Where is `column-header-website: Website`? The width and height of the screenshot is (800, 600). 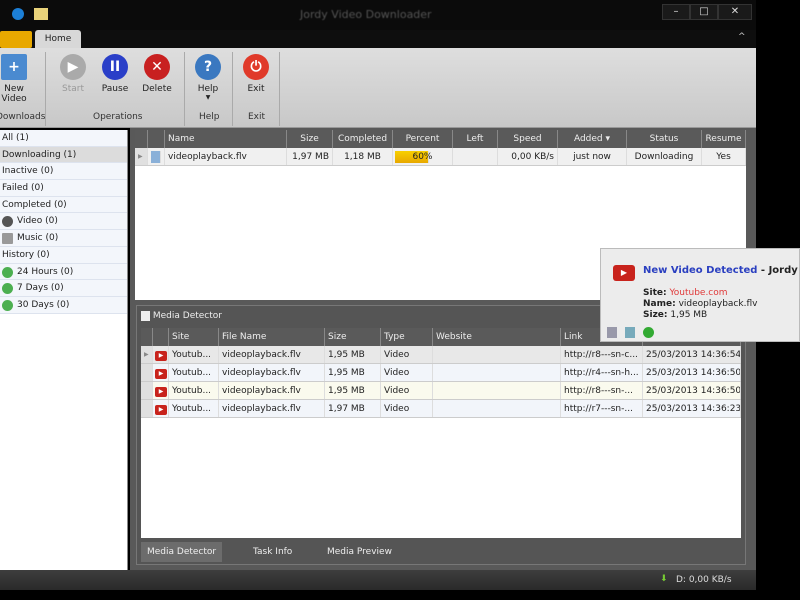
column-header-website: Website is located at coordinates (497, 337).